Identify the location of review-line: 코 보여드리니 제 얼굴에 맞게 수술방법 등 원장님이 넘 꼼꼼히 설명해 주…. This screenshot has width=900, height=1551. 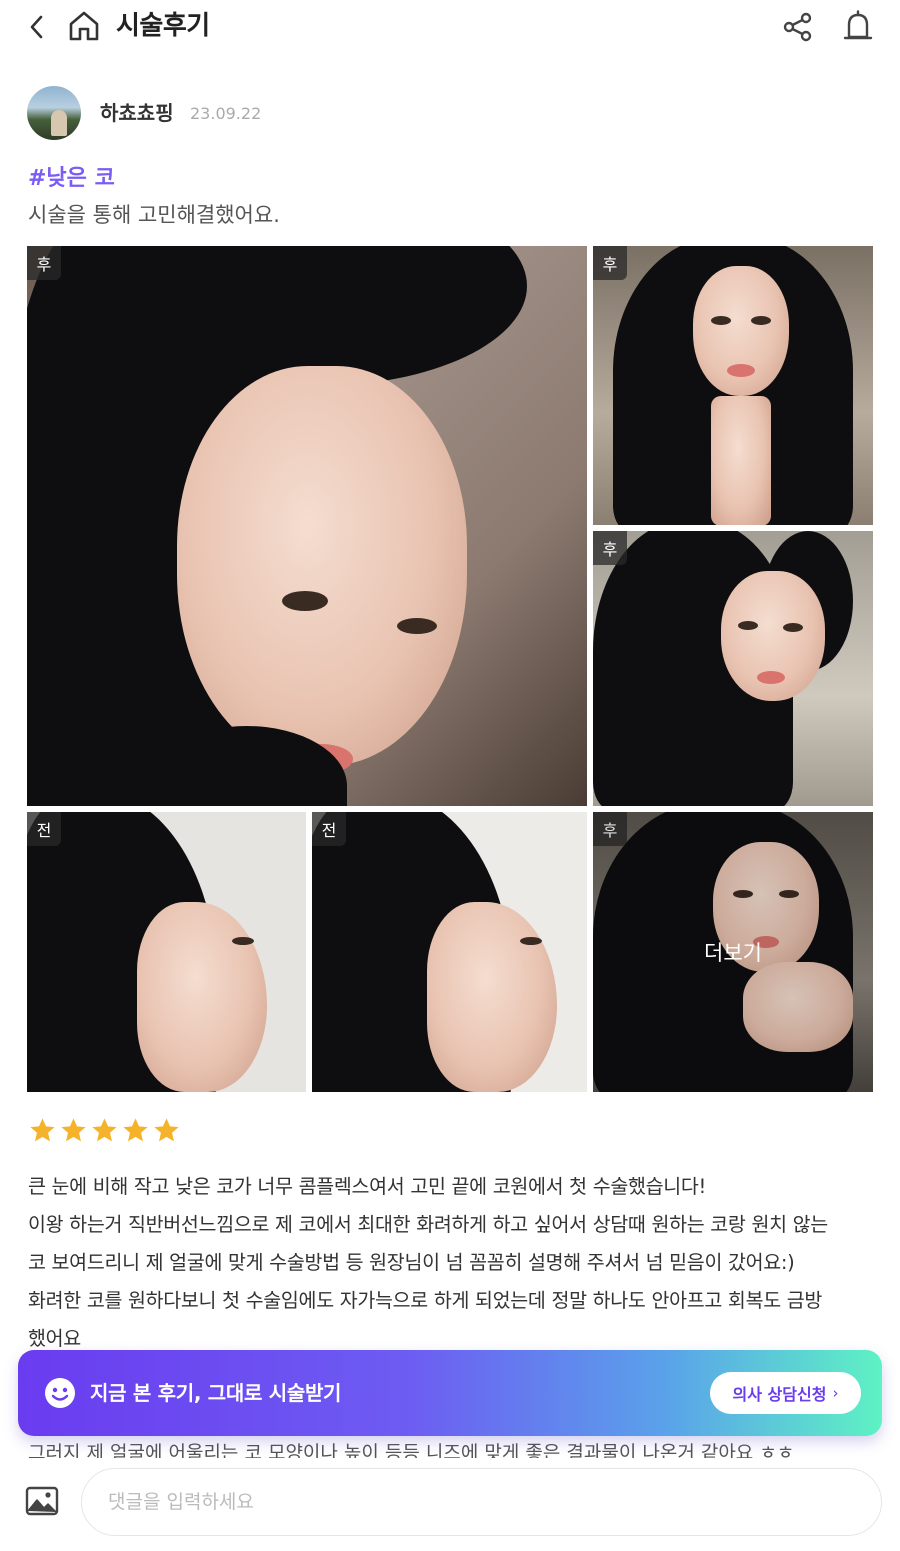
(411, 1262).